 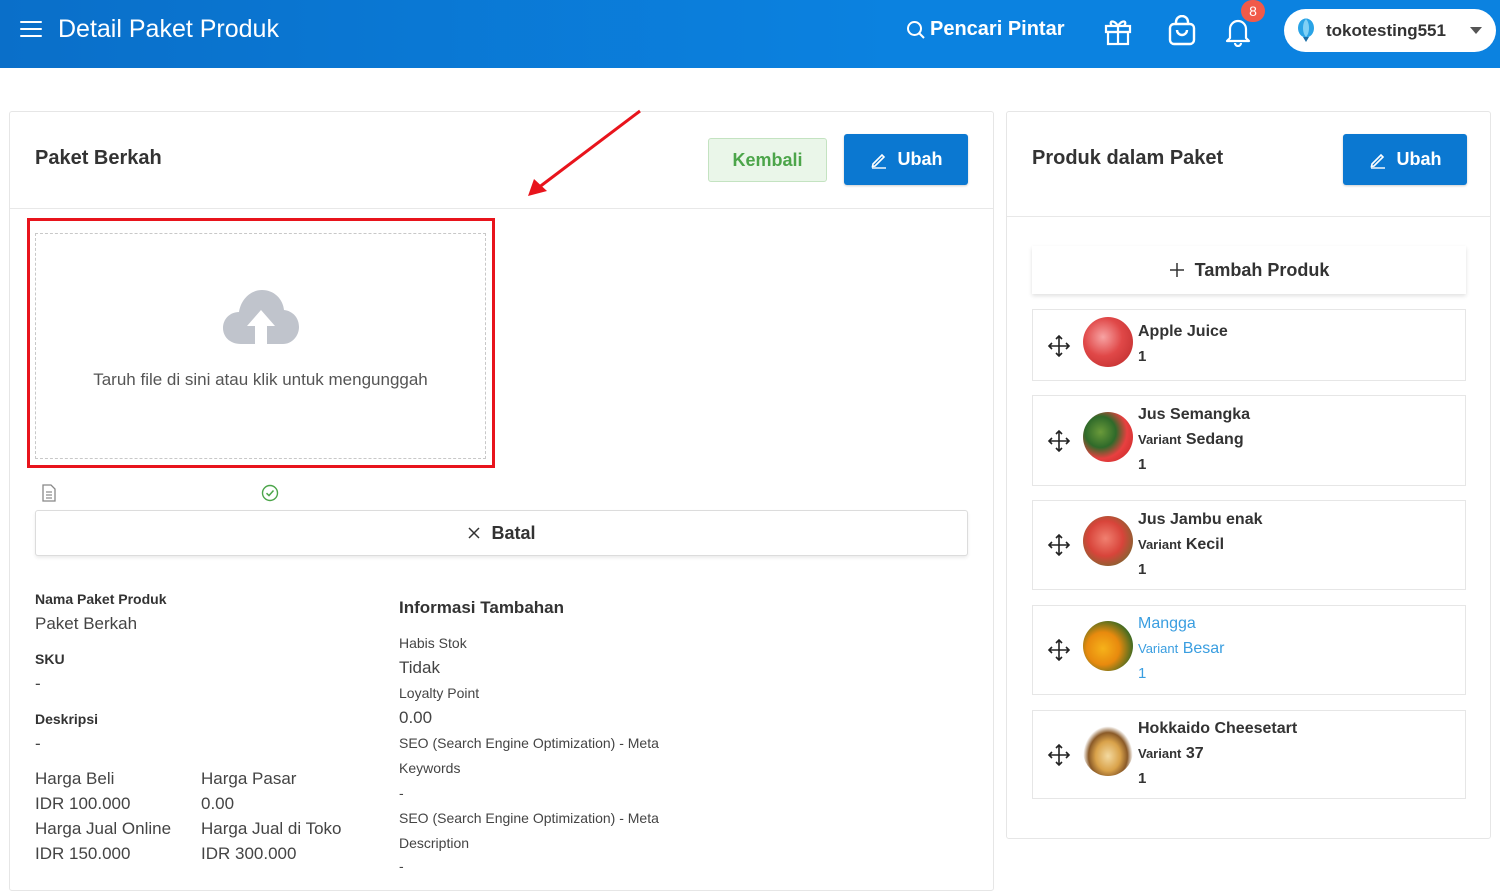 What do you see at coordinates (49, 493) in the screenshot?
I see `document-icon` at bounding box center [49, 493].